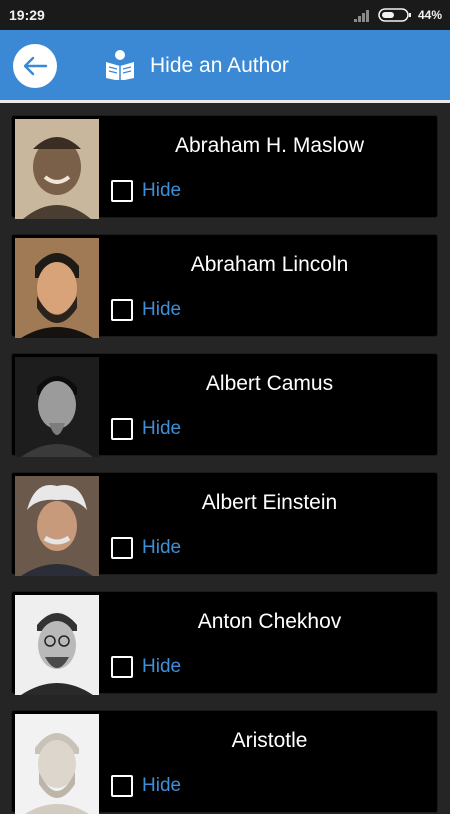 Image resolution: width=450 pixels, height=814 pixels. Describe the element at coordinates (120, 65) in the screenshot. I see `reader-book-icon` at that location.